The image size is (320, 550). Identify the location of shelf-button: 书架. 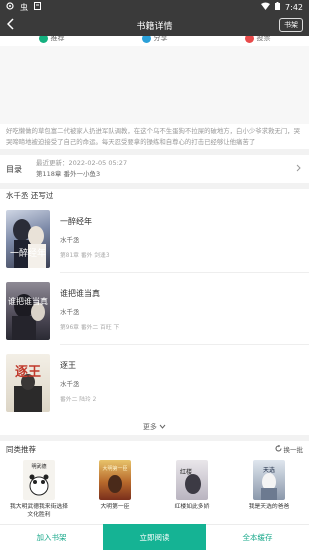
(291, 25).